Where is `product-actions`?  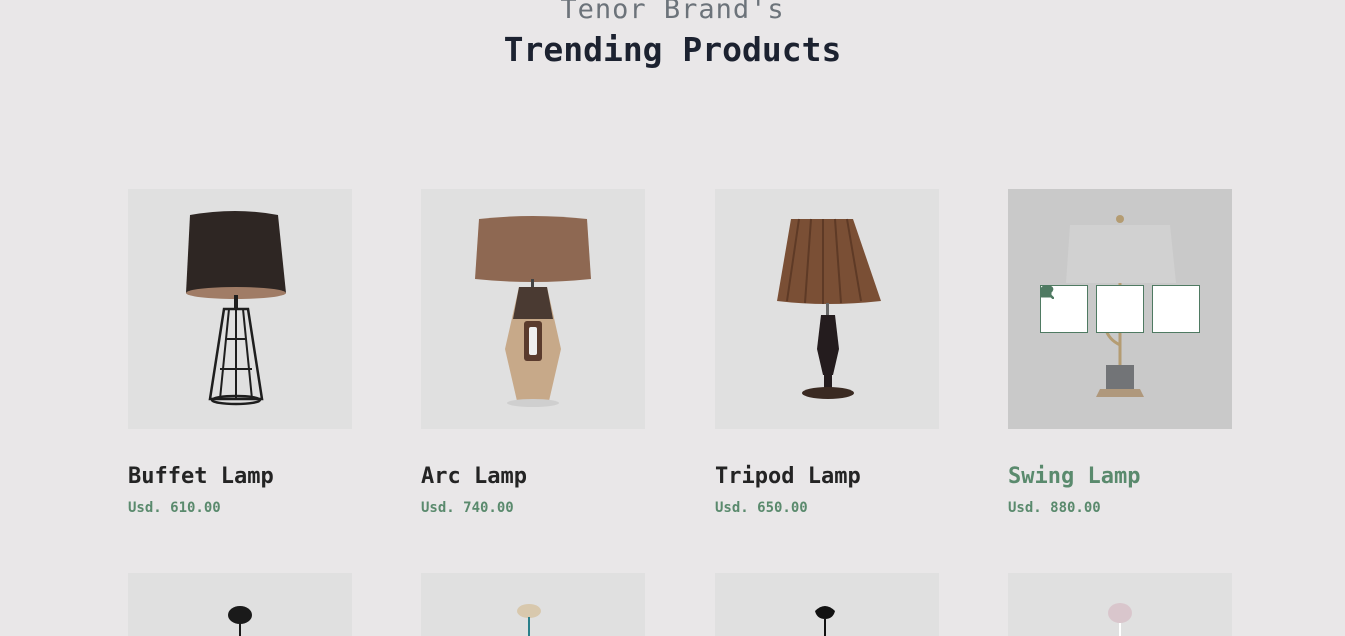
product-actions is located at coordinates (1120, 309).